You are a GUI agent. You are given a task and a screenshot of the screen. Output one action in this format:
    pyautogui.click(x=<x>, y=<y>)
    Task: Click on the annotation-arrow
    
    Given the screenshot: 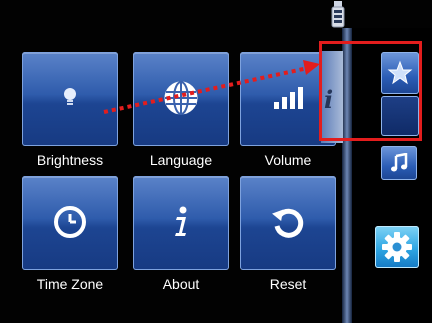 What is the action you would take?
    pyautogui.click(x=211, y=87)
    